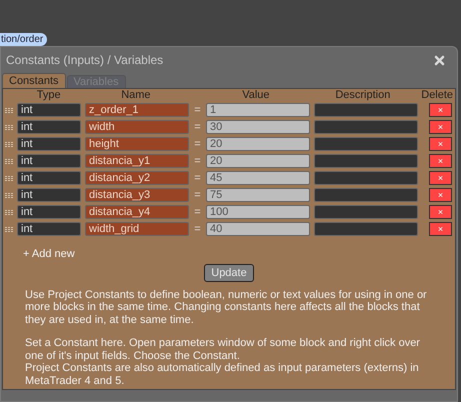 This screenshot has width=461, height=402. What do you see at coordinates (439, 60) in the screenshot?
I see `close-icon` at bounding box center [439, 60].